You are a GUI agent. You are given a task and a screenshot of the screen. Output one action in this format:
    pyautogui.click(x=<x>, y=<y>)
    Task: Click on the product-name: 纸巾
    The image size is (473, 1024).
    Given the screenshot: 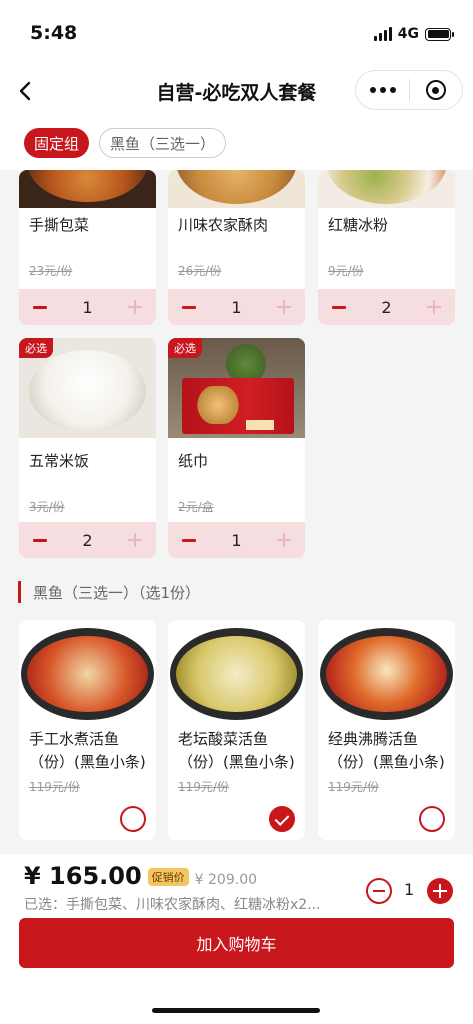 What is the action you would take?
    pyautogui.click(x=193, y=461)
    